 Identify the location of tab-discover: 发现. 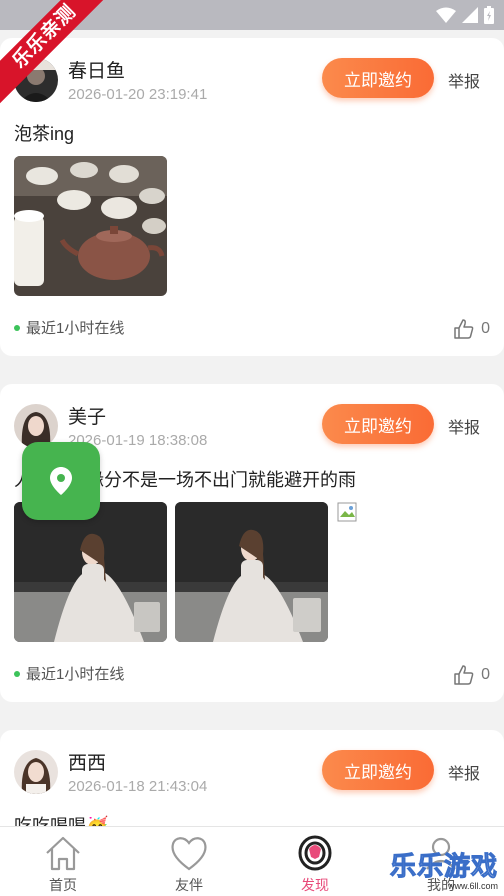
(315, 861).